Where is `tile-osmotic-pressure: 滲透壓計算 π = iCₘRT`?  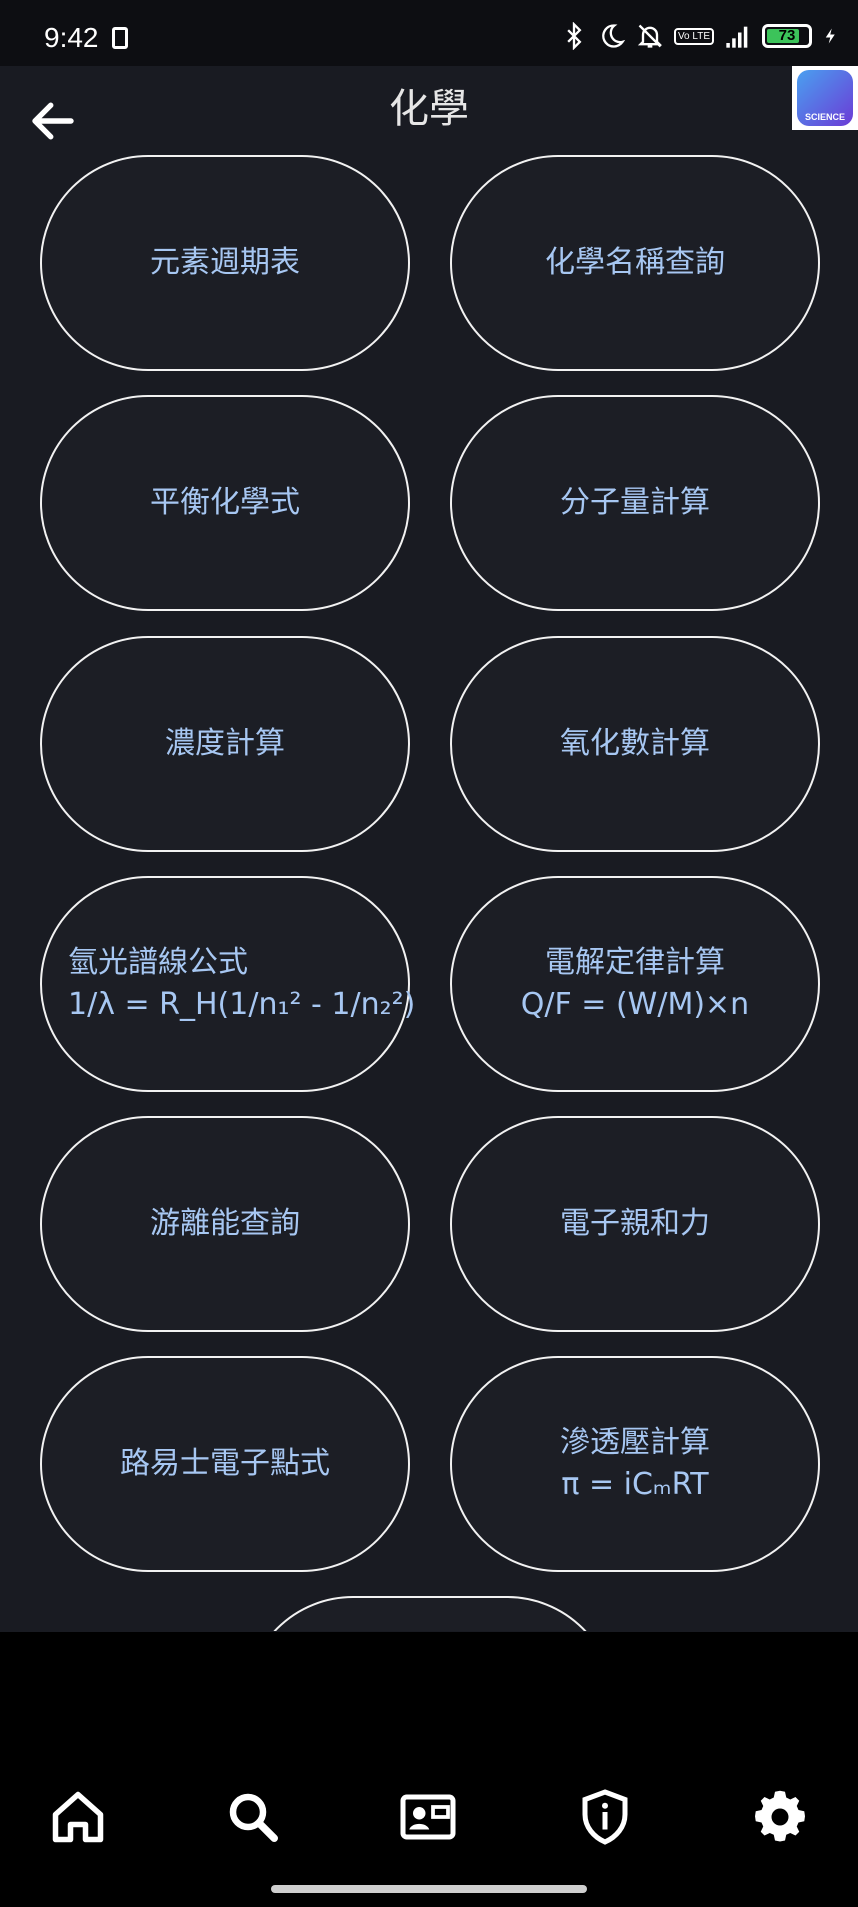 tile-osmotic-pressure: 滲透壓計算 π = iCₘRT is located at coordinates (635, 1464).